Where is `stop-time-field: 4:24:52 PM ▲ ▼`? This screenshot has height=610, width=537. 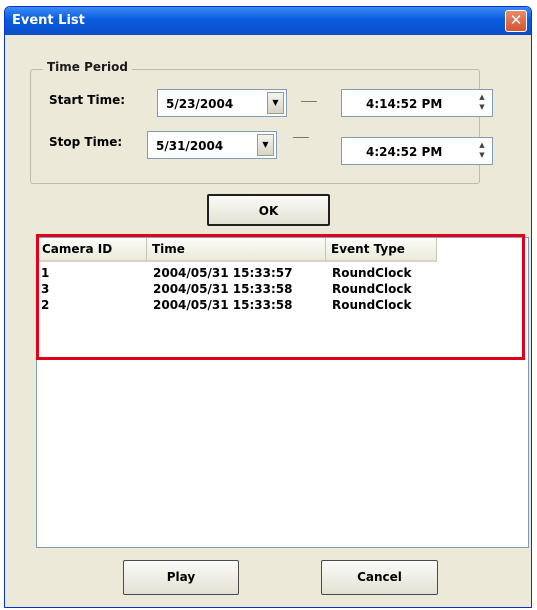 stop-time-field: 4:24:52 PM ▲ ▼ is located at coordinates (417, 151).